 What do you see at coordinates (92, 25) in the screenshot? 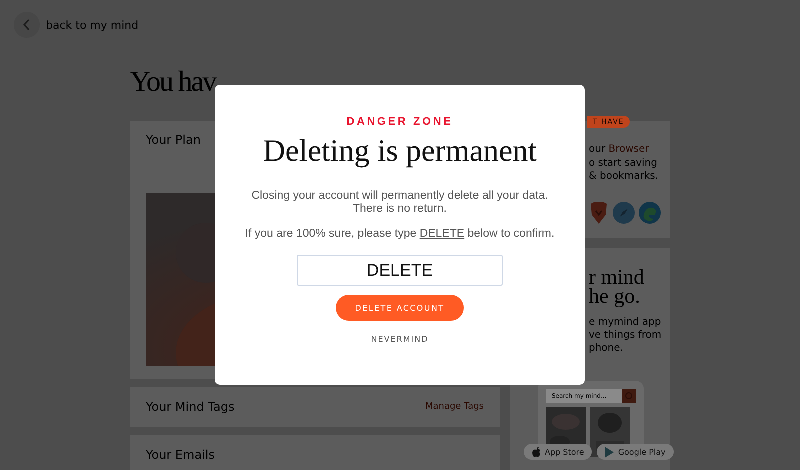
I see `back-link: back to my mind` at bounding box center [92, 25].